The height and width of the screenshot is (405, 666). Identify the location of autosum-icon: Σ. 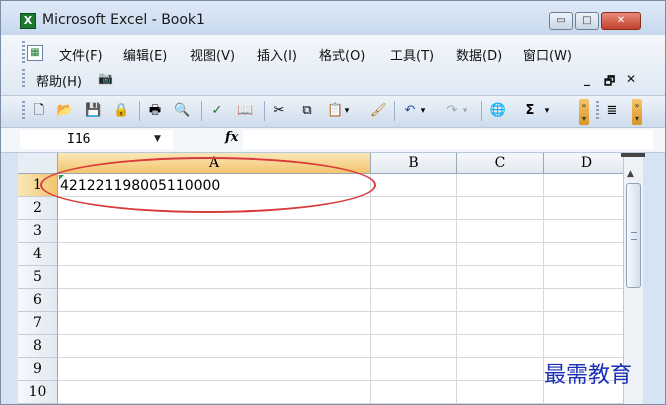
(530, 111).